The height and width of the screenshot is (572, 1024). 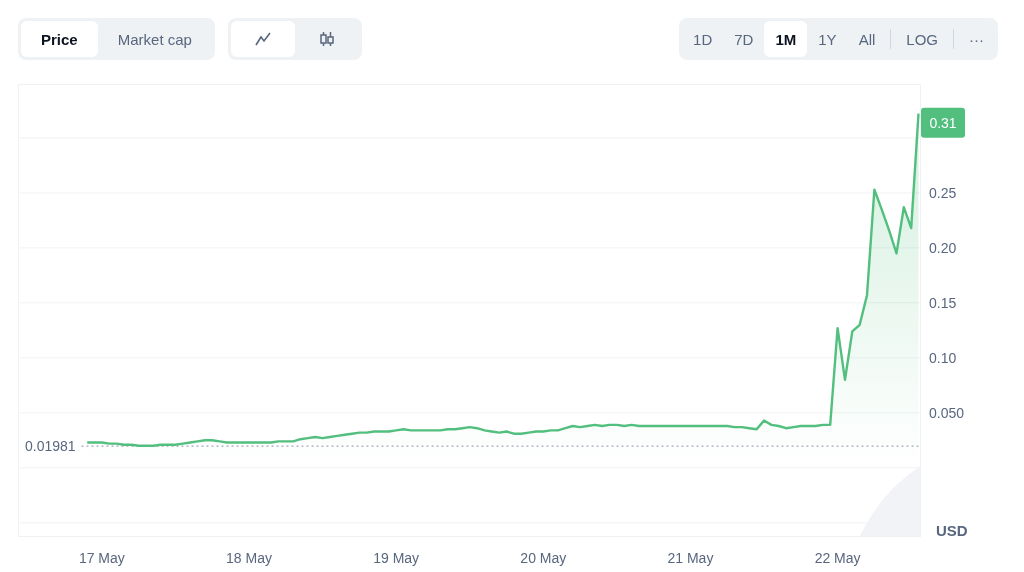 What do you see at coordinates (703, 39) in the screenshot?
I see `range-tab: 1D` at bounding box center [703, 39].